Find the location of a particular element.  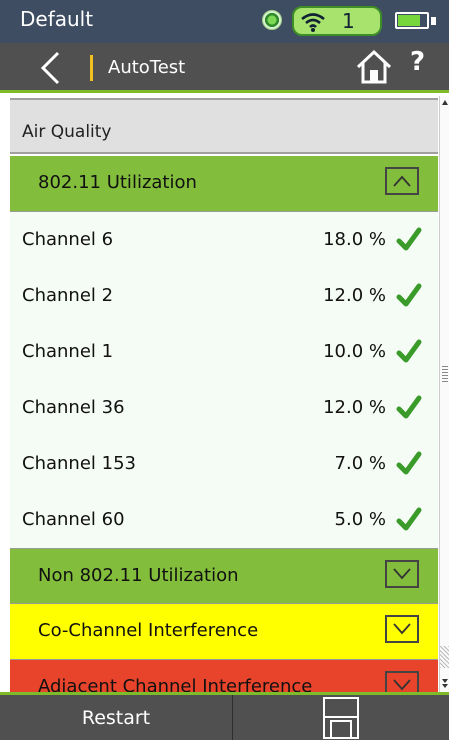

group-row: Adjacent Channel Interference is located at coordinates (224, 676).